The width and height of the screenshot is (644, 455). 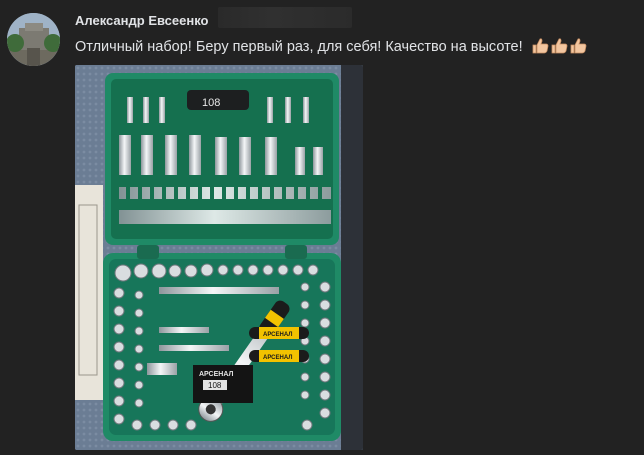 I want to click on reaction-emojis, so click(x=560, y=47).